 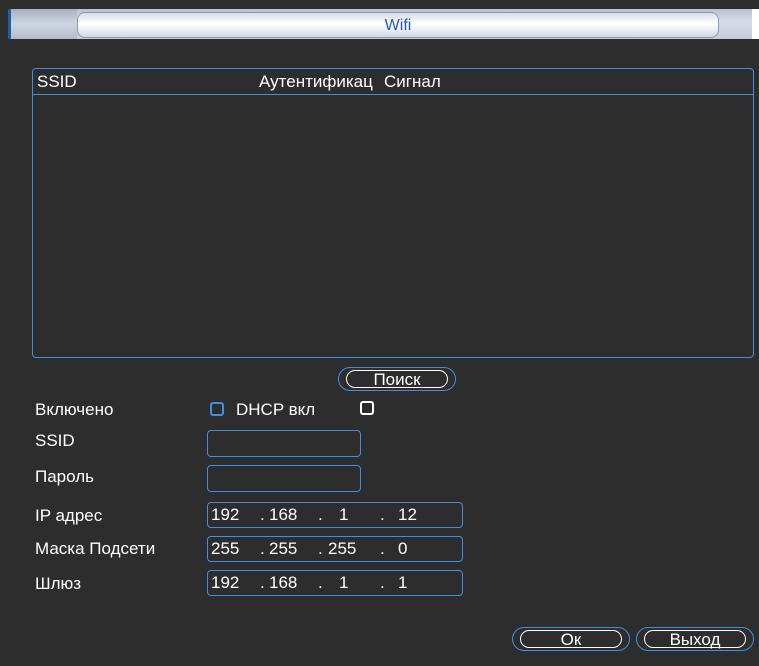 I want to click on exit-button-label: Выход, so click(x=695, y=639).